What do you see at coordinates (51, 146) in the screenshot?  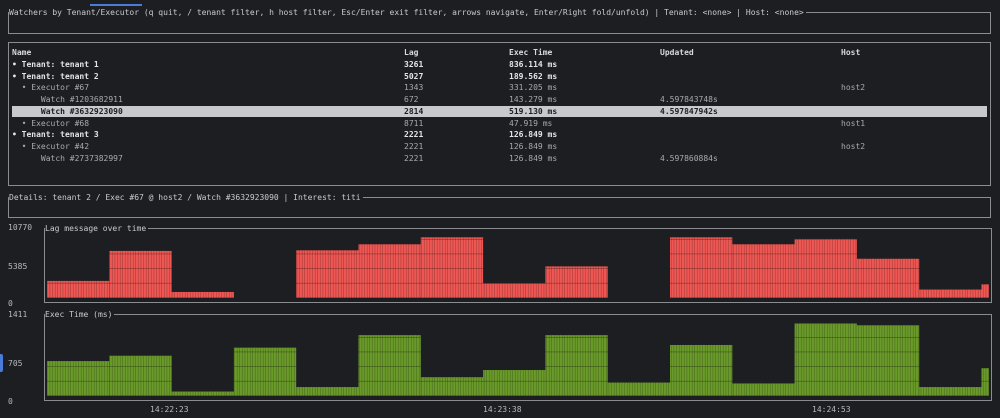 I see `row-name: • Executor #42` at bounding box center [51, 146].